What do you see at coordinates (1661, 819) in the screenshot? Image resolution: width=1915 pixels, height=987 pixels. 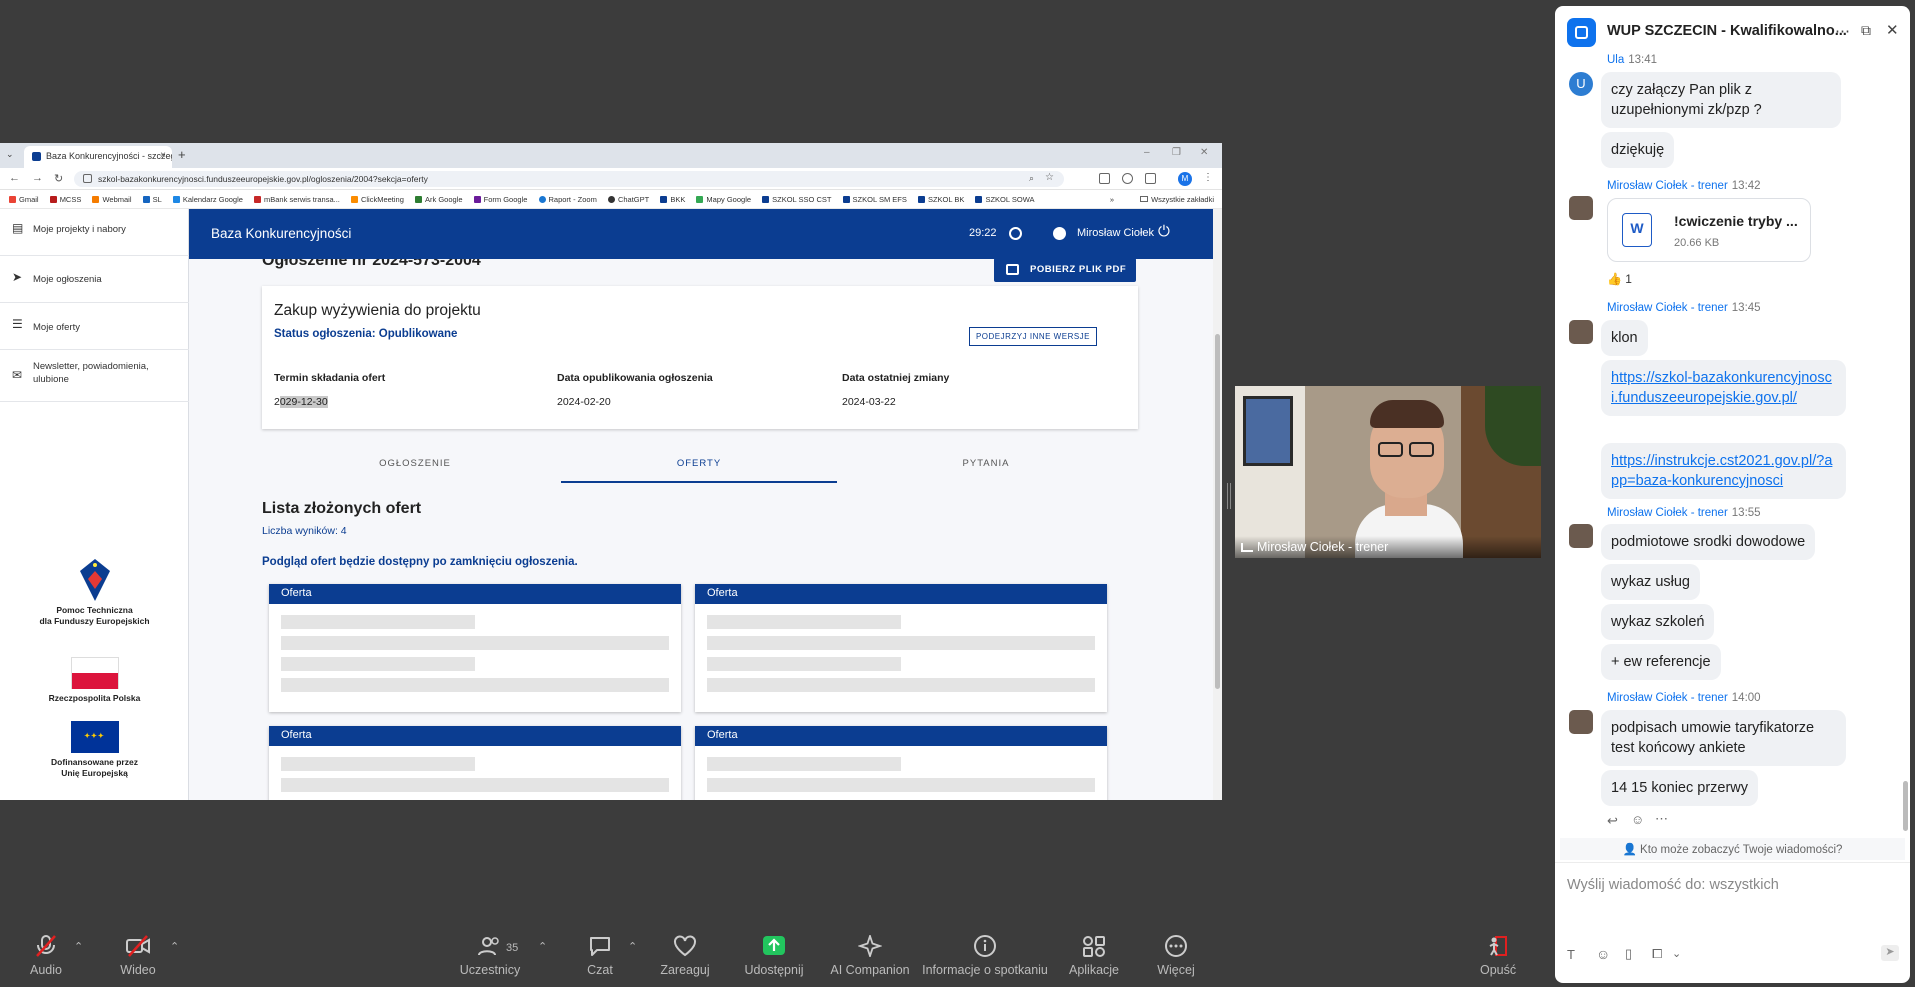 I see `message-more-icon: ⋯` at bounding box center [1661, 819].